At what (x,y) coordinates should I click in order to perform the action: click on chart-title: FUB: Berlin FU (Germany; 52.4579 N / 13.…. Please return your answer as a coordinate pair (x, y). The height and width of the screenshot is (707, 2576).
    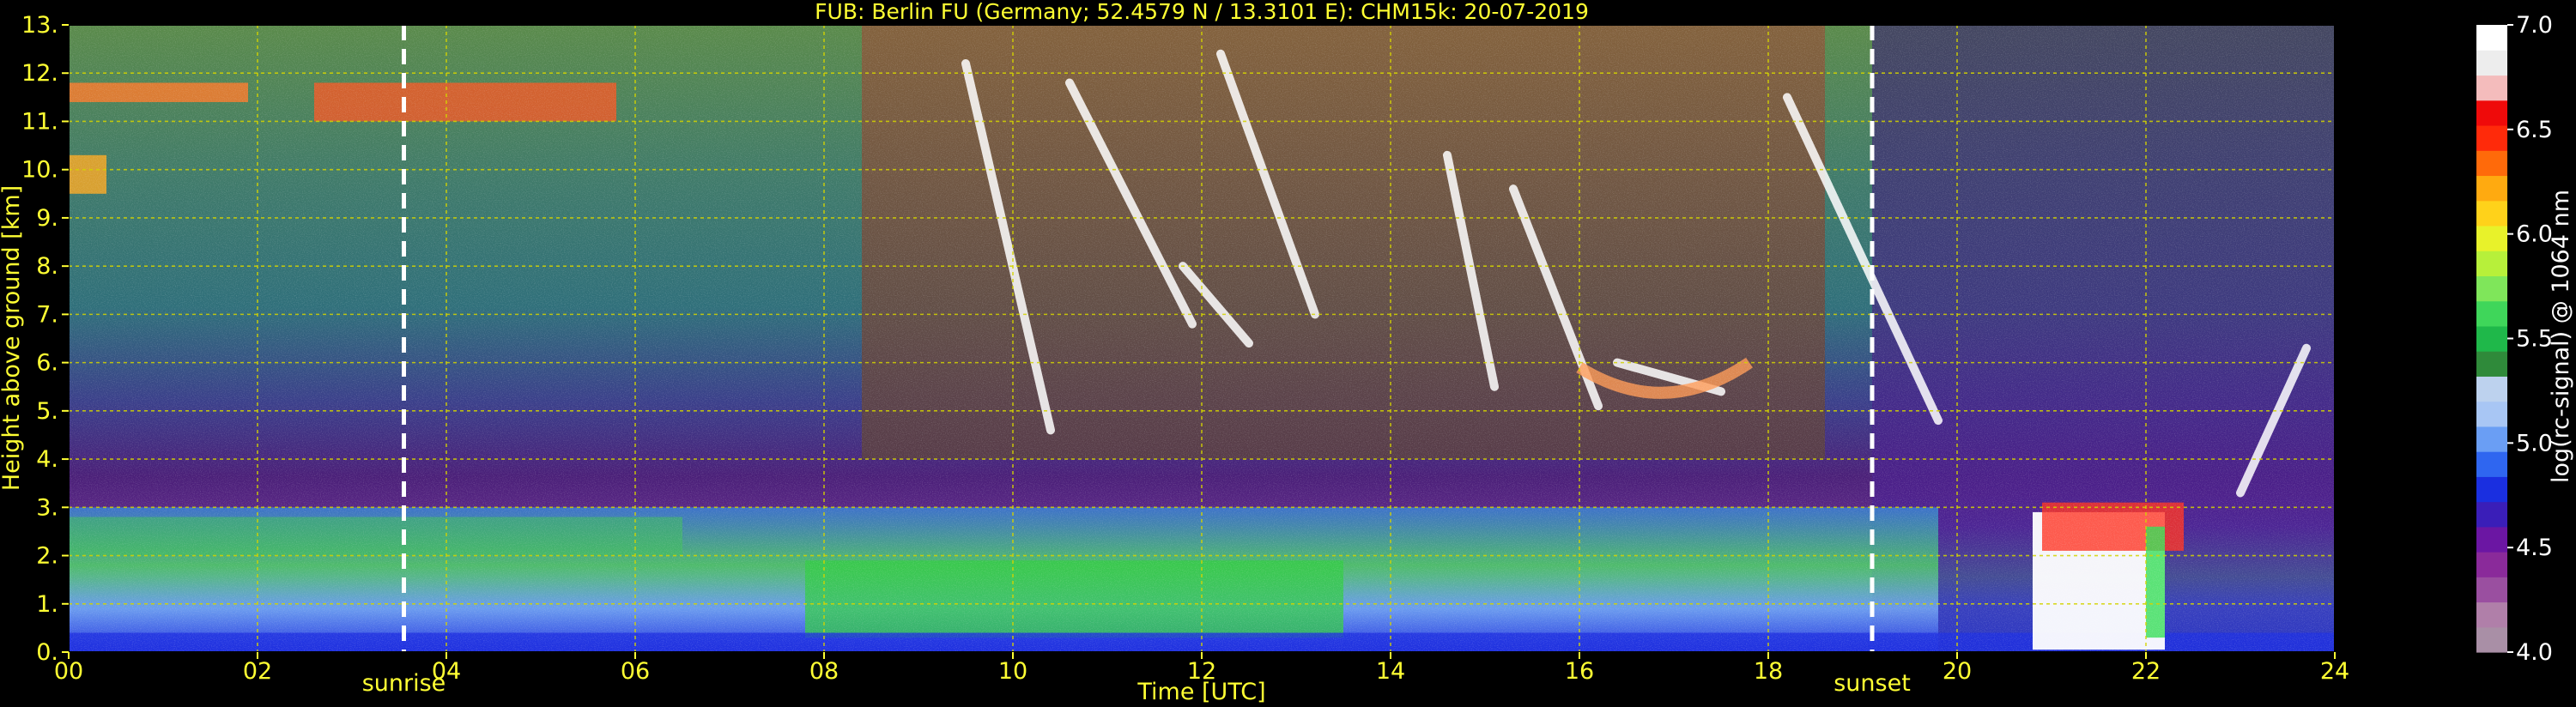
    Looking at the image, I should click on (1202, 12).